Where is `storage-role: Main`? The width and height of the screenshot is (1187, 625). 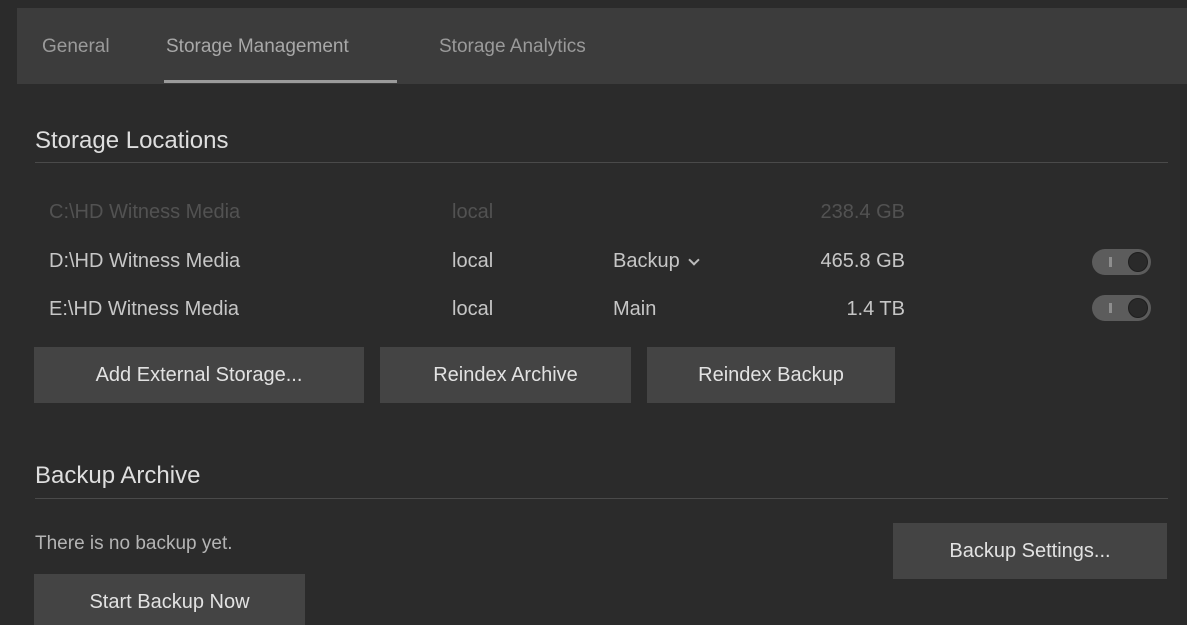
storage-role: Main is located at coordinates (635, 309).